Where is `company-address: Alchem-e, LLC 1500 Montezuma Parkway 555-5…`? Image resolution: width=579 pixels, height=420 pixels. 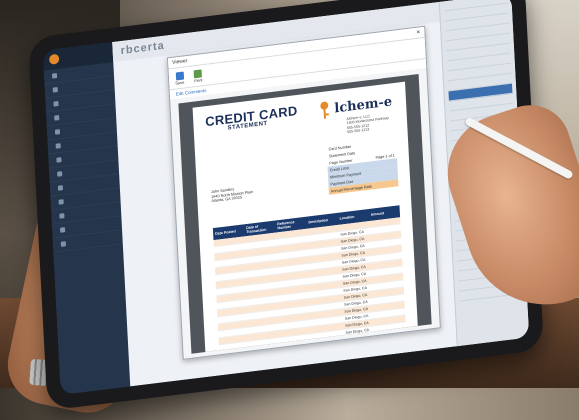 company-address: Alchem-e, LLC 1500 Montezuma Parkway 555-5… is located at coordinates (367, 123).